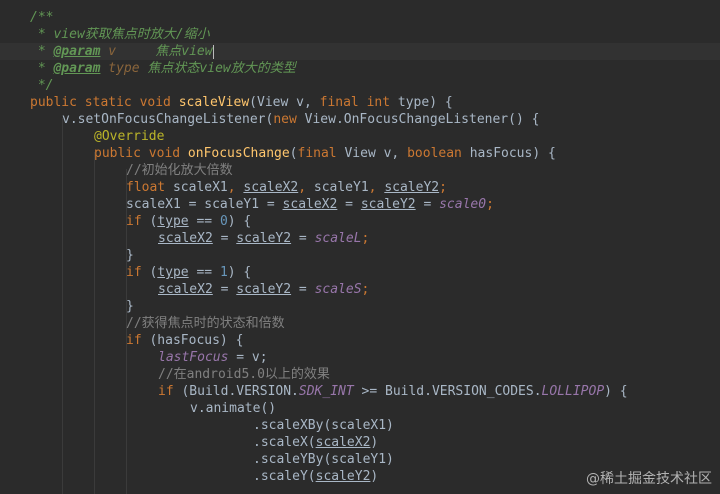 Image resolution: width=720 pixels, height=494 pixels. What do you see at coordinates (289, 119) in the screenshot?
I see `keyword: new` at bounding box center [289, 119].